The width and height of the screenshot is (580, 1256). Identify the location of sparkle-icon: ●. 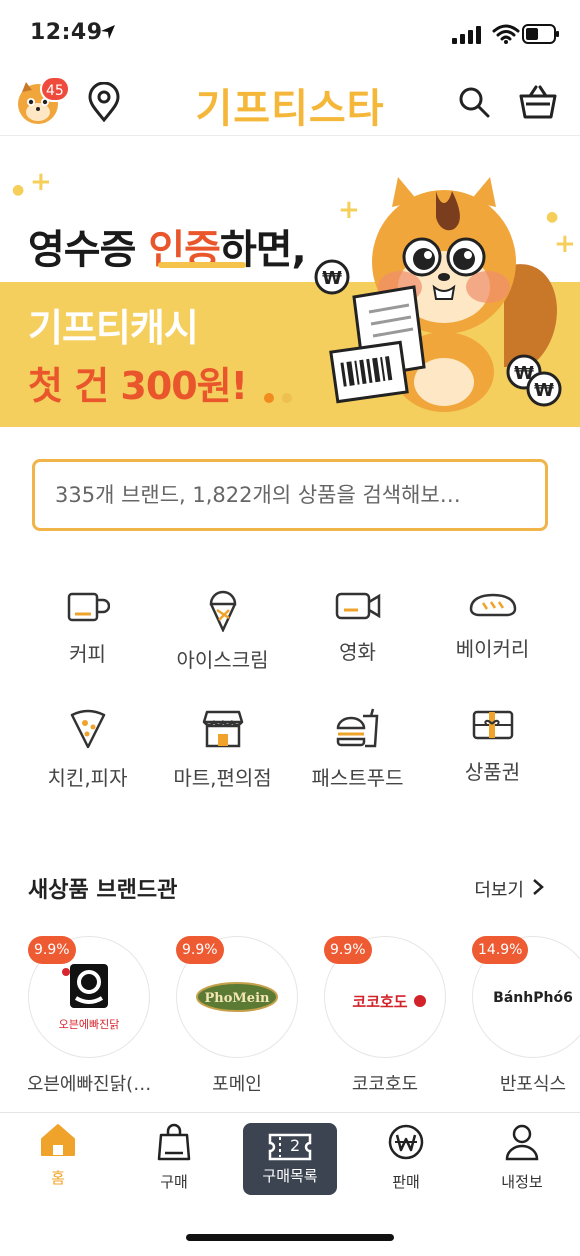
(18, 190).